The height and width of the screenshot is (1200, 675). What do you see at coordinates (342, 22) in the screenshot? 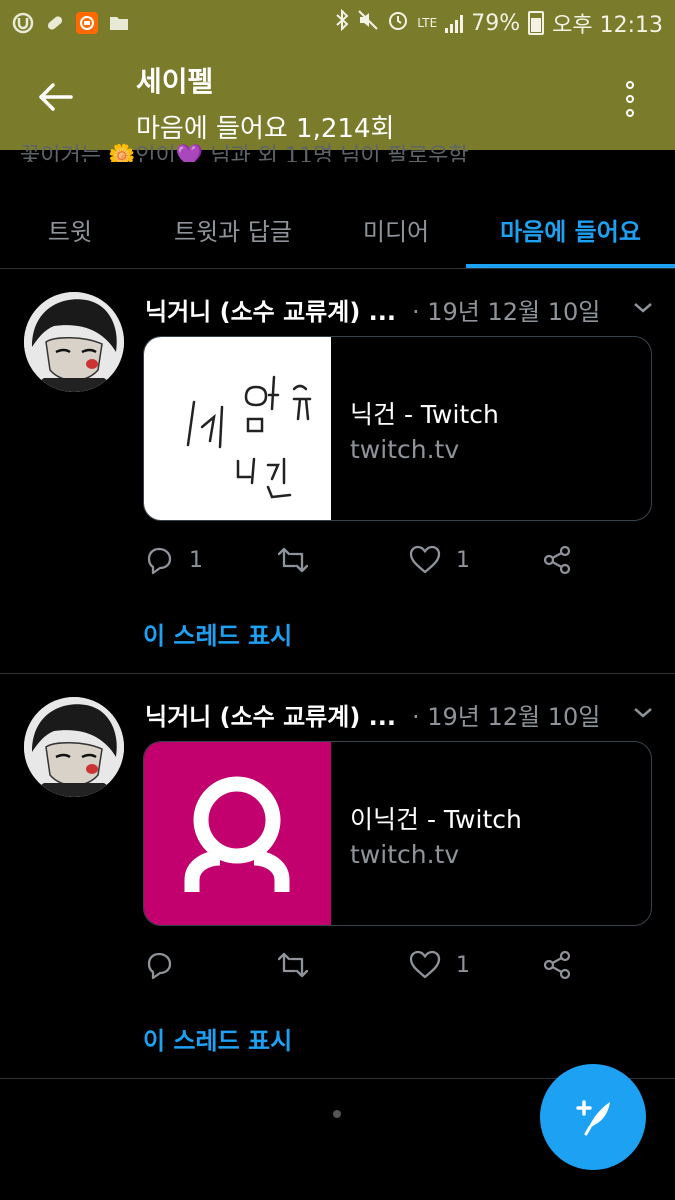
I see `bluetooth-icon` at bounding box center [342, 22].